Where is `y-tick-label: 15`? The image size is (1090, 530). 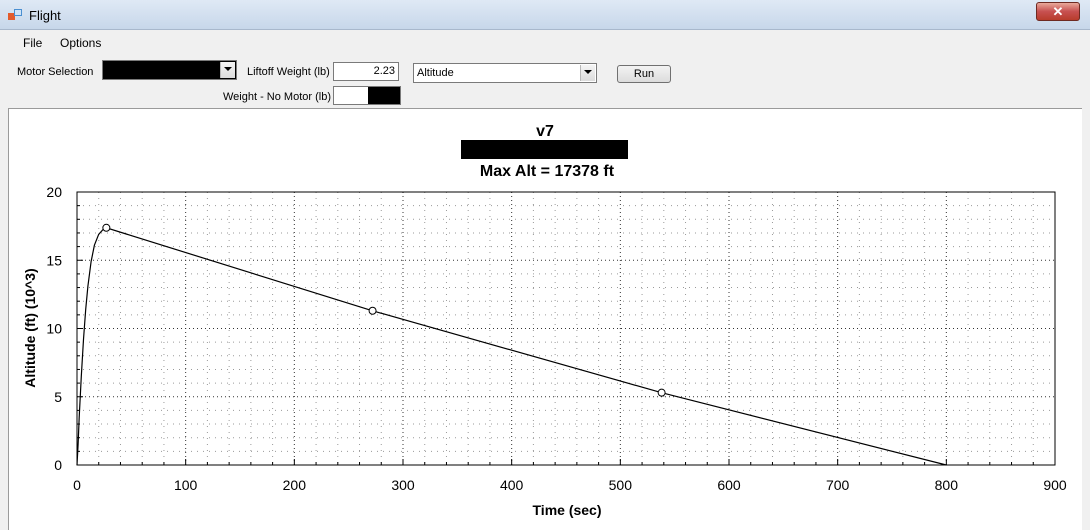
y-tick-label: 15 is located at coordinates (54, 260).